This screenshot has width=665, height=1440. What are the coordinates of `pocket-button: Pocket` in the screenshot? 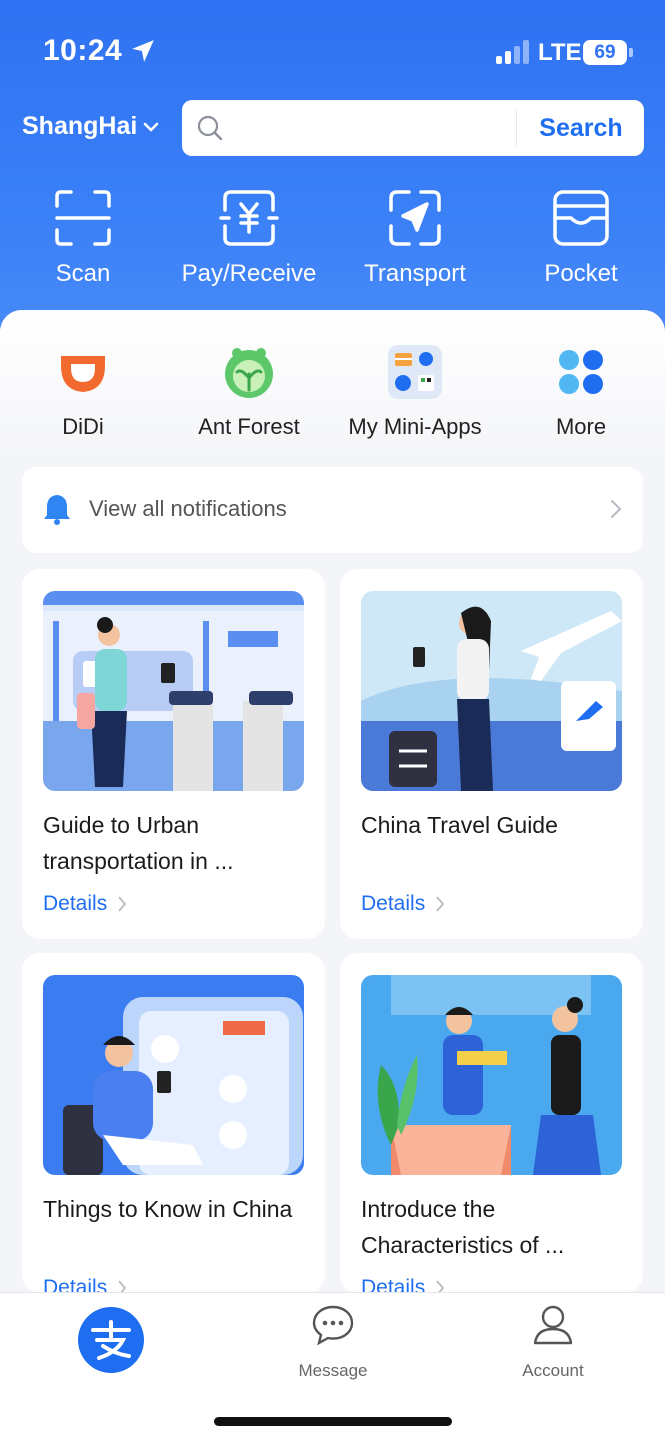 It's located at (581, 238).